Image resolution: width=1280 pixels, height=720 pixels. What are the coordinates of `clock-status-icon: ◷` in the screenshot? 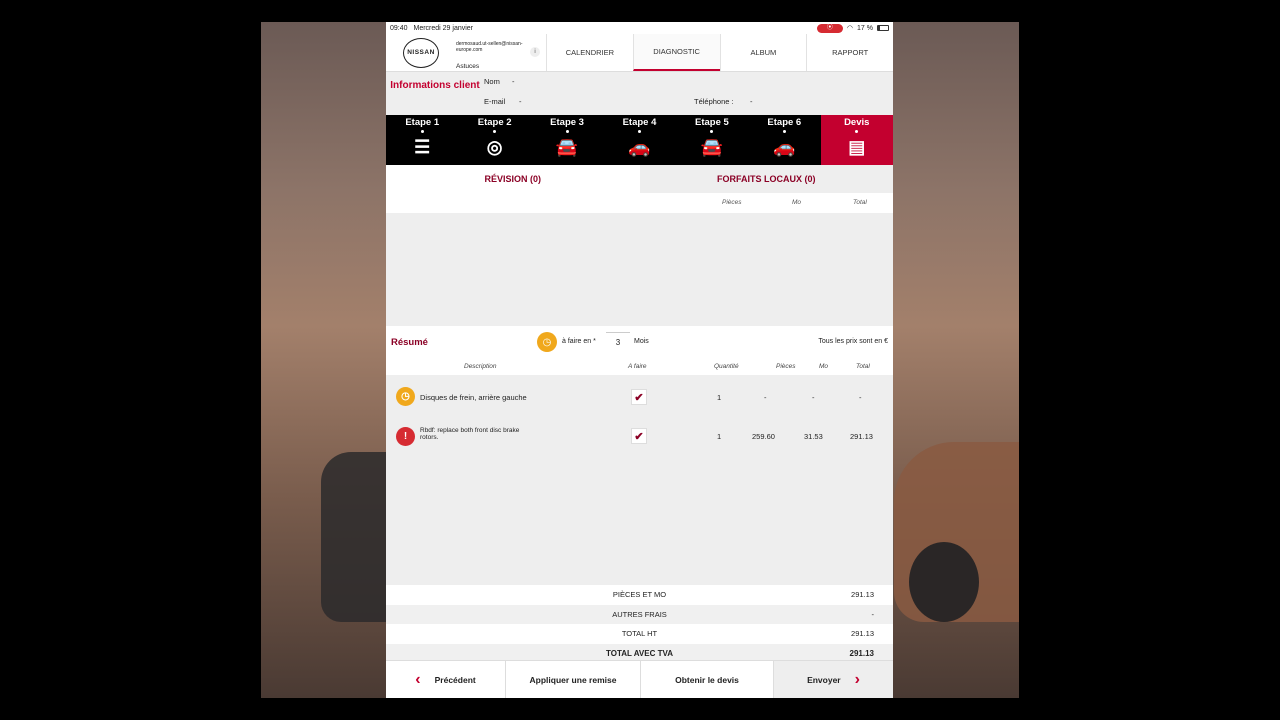 It's located at (405, 396).